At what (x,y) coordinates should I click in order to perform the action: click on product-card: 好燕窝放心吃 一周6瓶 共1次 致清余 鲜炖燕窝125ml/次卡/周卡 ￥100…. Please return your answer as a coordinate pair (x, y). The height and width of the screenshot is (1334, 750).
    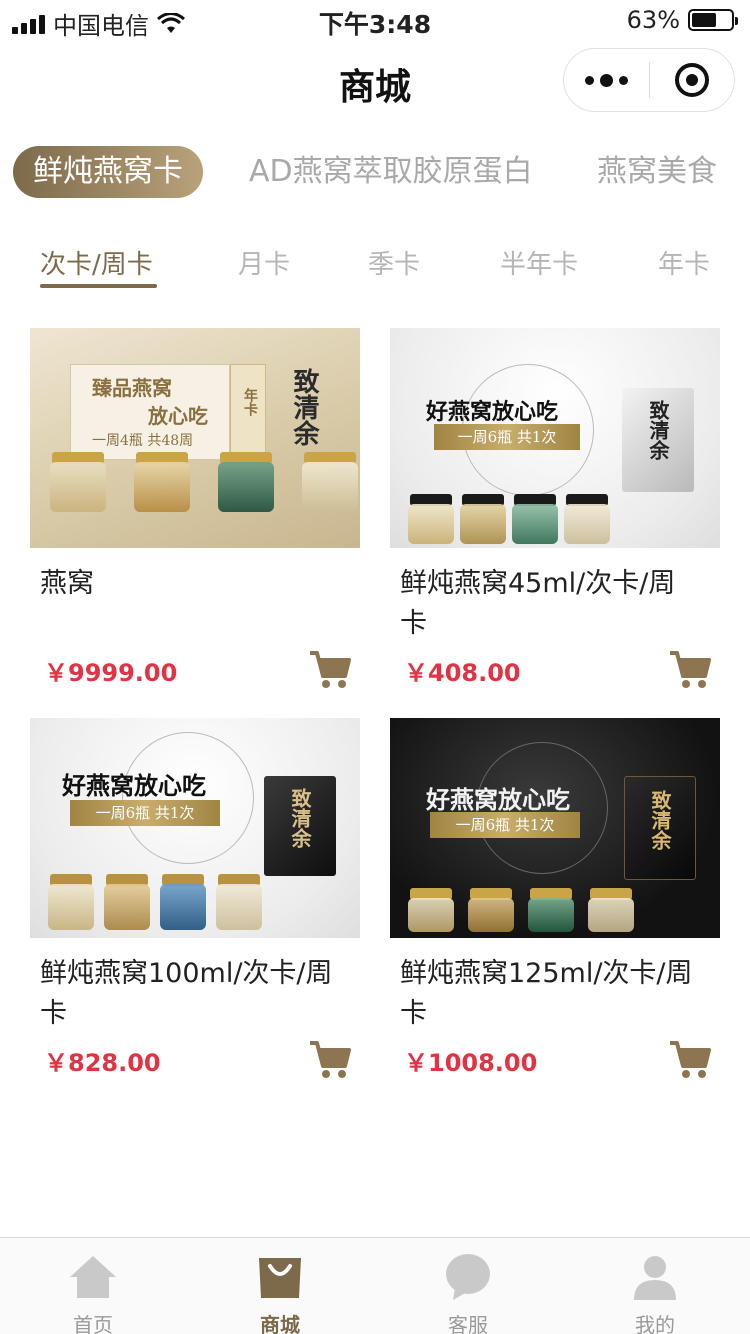
    Looking at the image, I should click on (555, 898).